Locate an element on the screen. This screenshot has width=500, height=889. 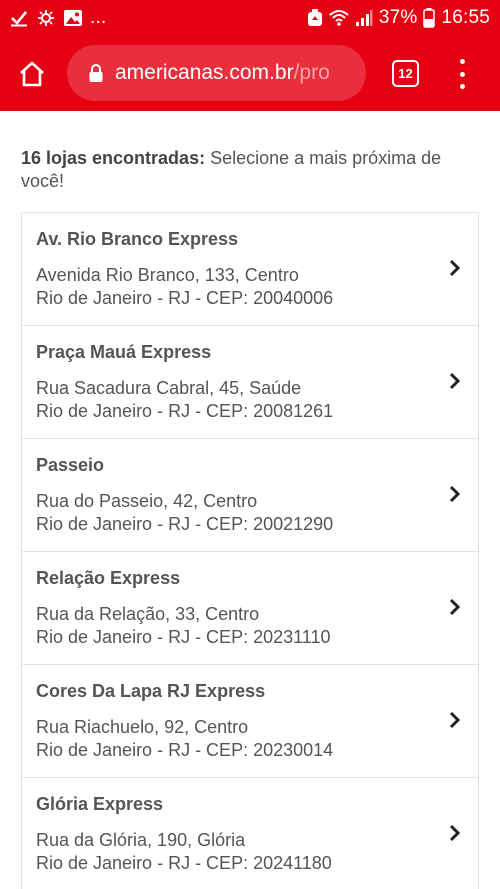
browser-toolbar: americanas.com.br/pro 12 is located at coordinates (250, 73).